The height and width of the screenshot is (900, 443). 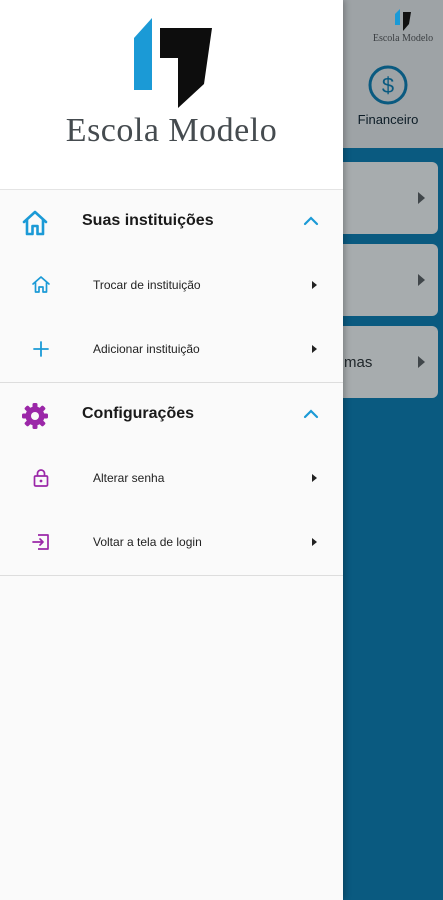 I want to click on menu-item-alterar-senha: Alterar senha, so click(x=171, y=479).